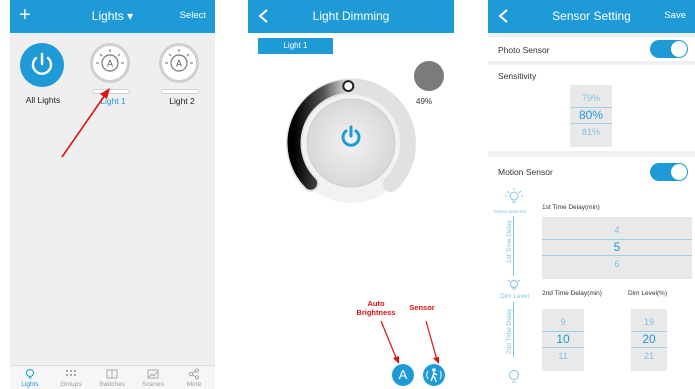  What do you see at coordinates (591, 16) in the screenshot?
I see `sensor-header: Sensor Setting Save` at bounding box center [591, 16].